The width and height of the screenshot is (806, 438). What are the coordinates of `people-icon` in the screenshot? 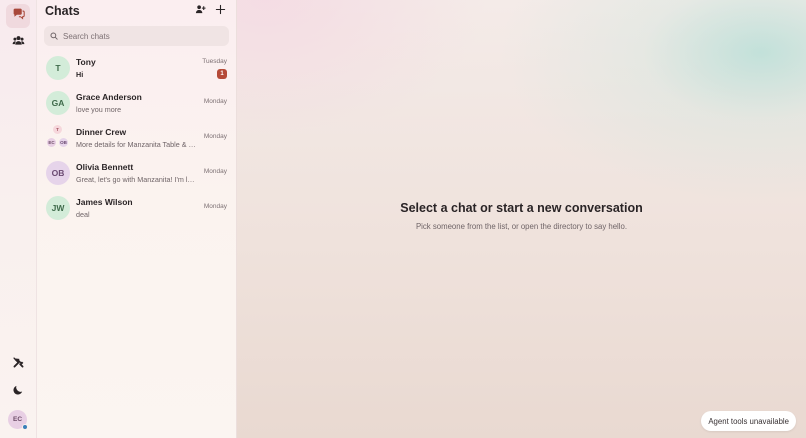 It's located at (18, 43).